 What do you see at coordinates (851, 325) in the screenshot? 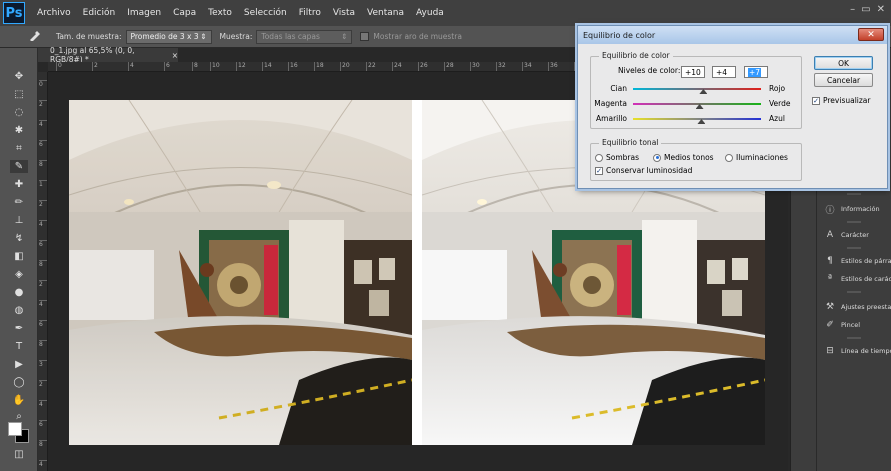
I see `panel-label: Pincel` at bounding box center [851, 325].